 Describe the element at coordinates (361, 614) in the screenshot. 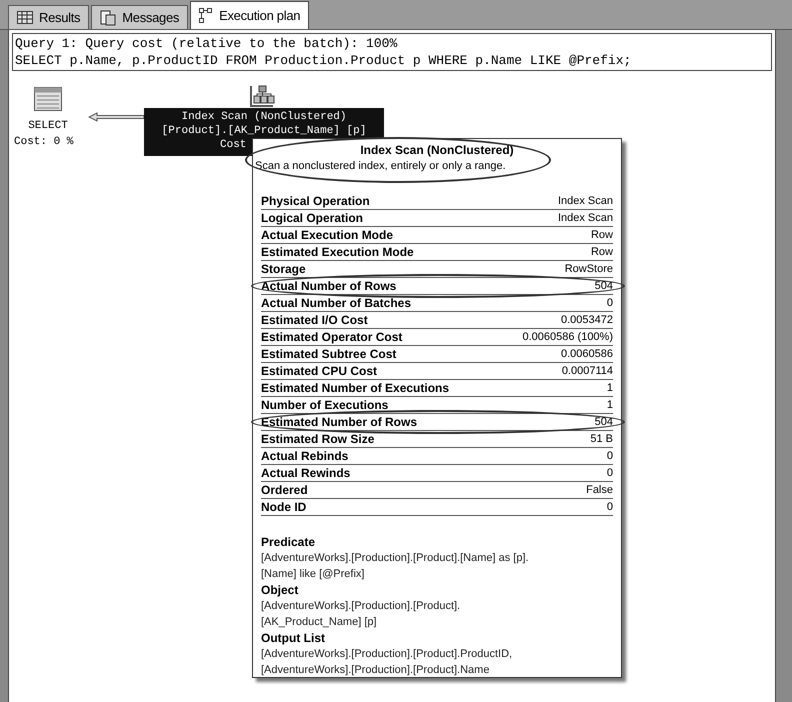

I see `section-text: [AdventureWorks].[Production].[Product]. [AK_Product_Name] [p]` at that location.